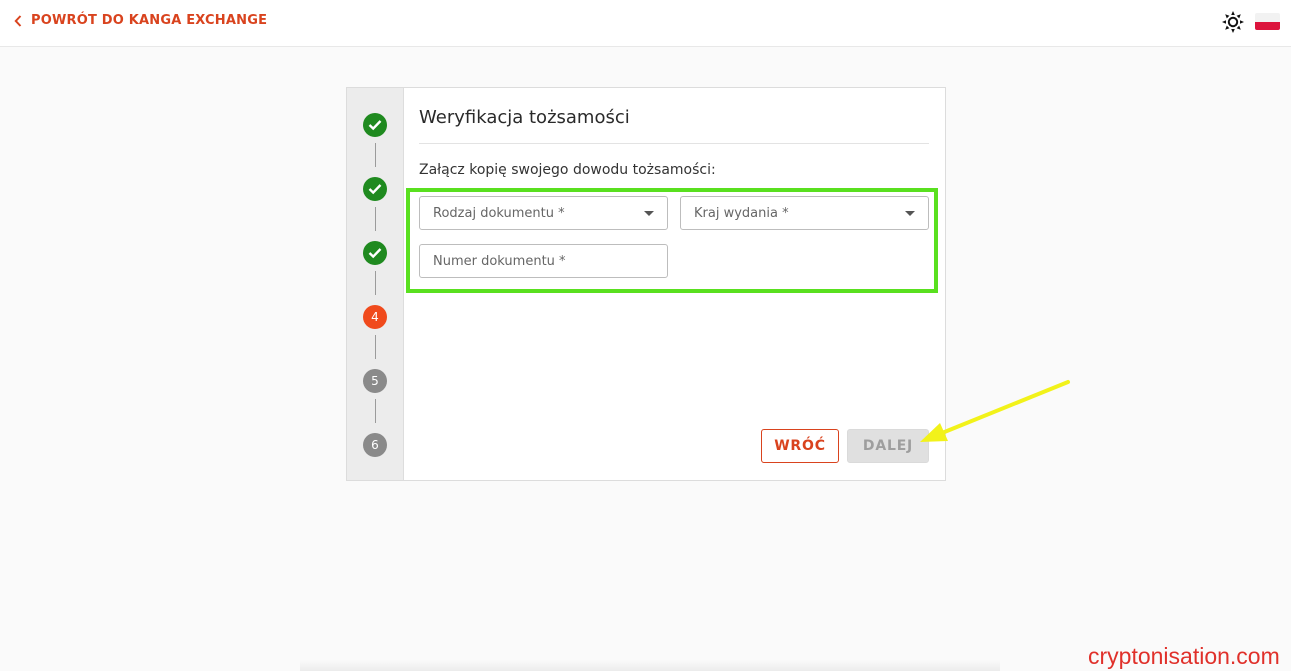  I want to click on poland-flag-icon, so click(1267, 21).